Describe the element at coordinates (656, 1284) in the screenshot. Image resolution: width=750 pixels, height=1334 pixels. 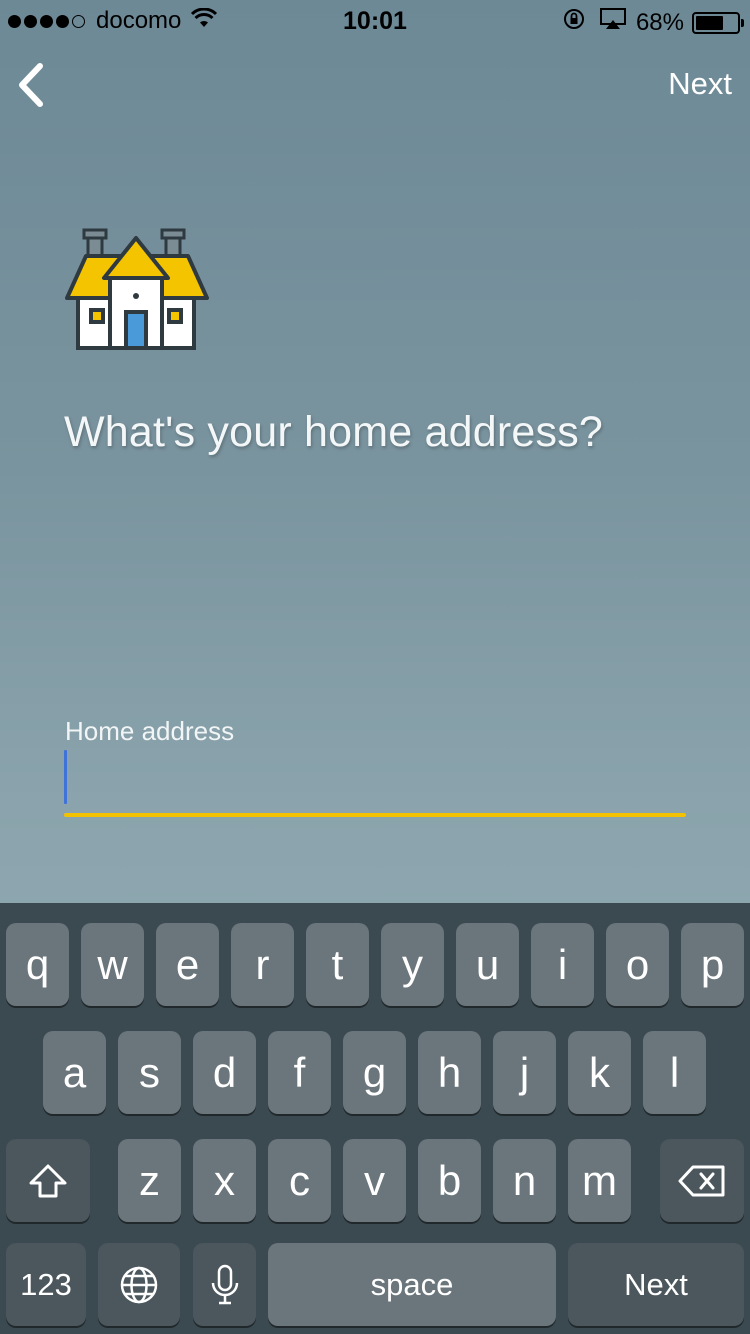
I see `return-next-key: Next` at that location.